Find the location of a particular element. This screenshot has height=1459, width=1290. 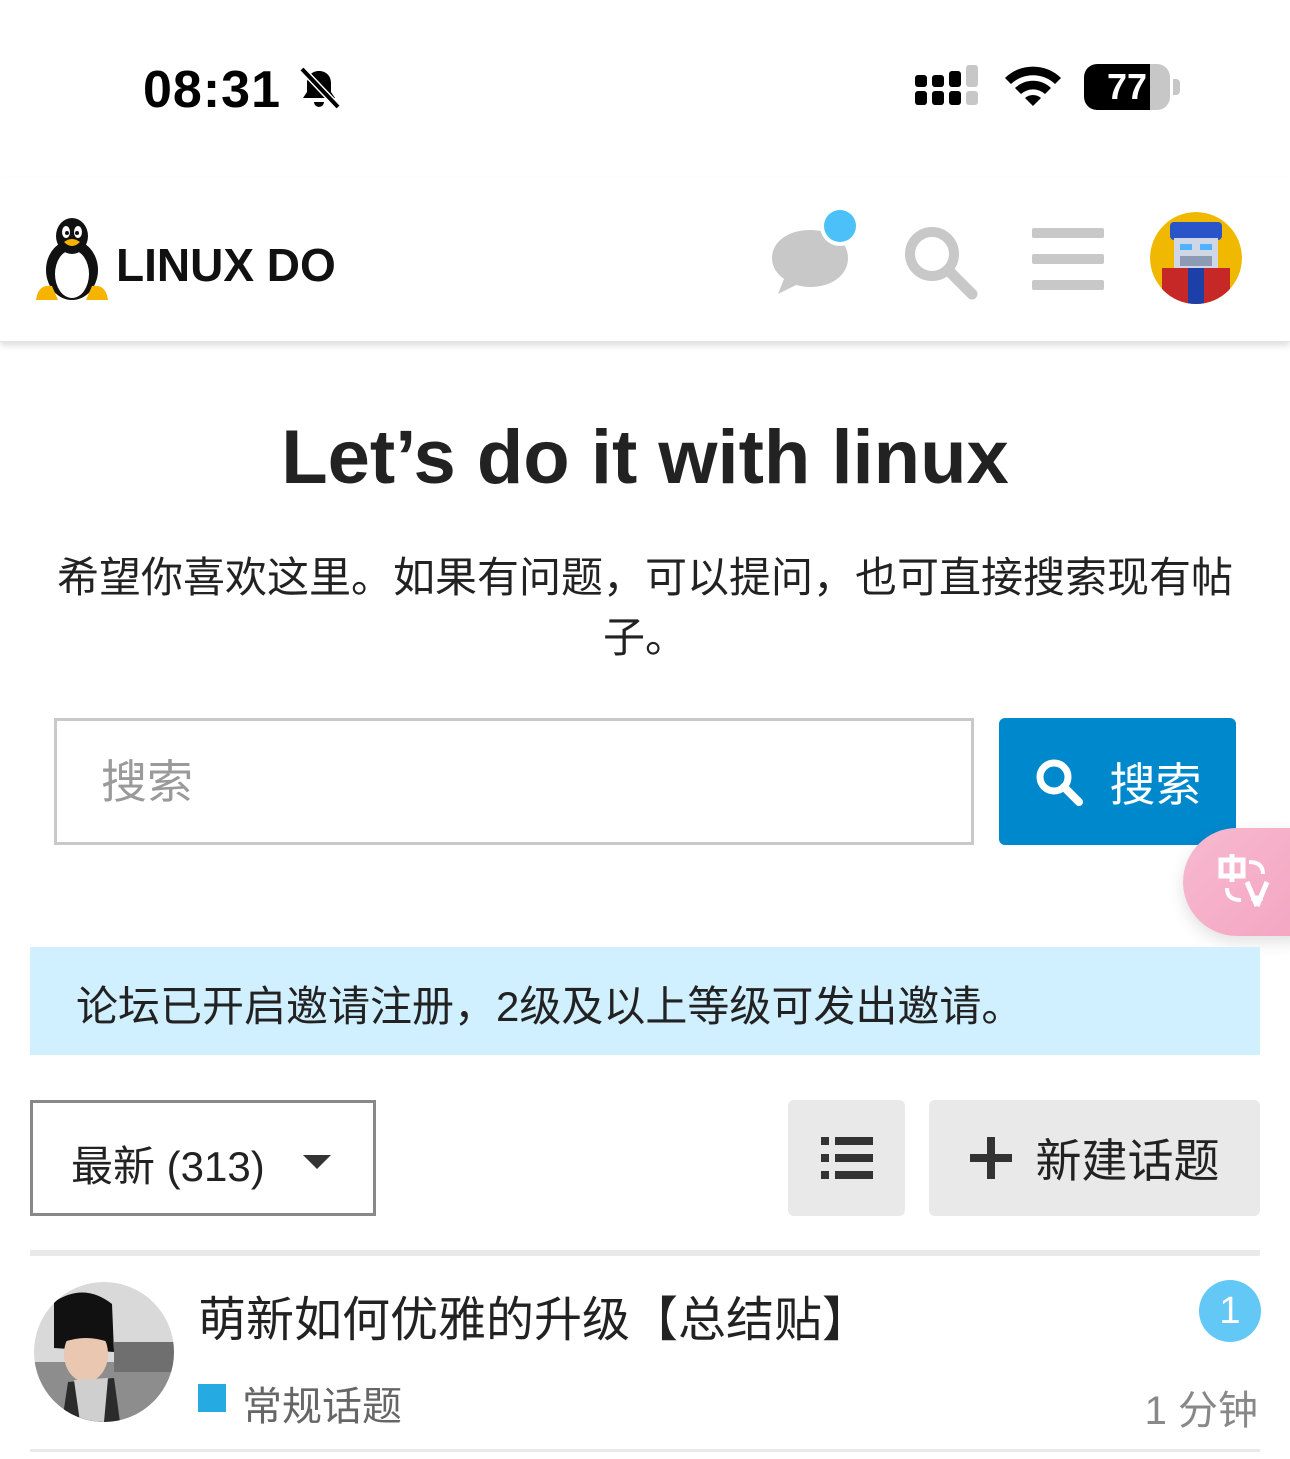

category-color-square is located at coordinates (212, 1398).